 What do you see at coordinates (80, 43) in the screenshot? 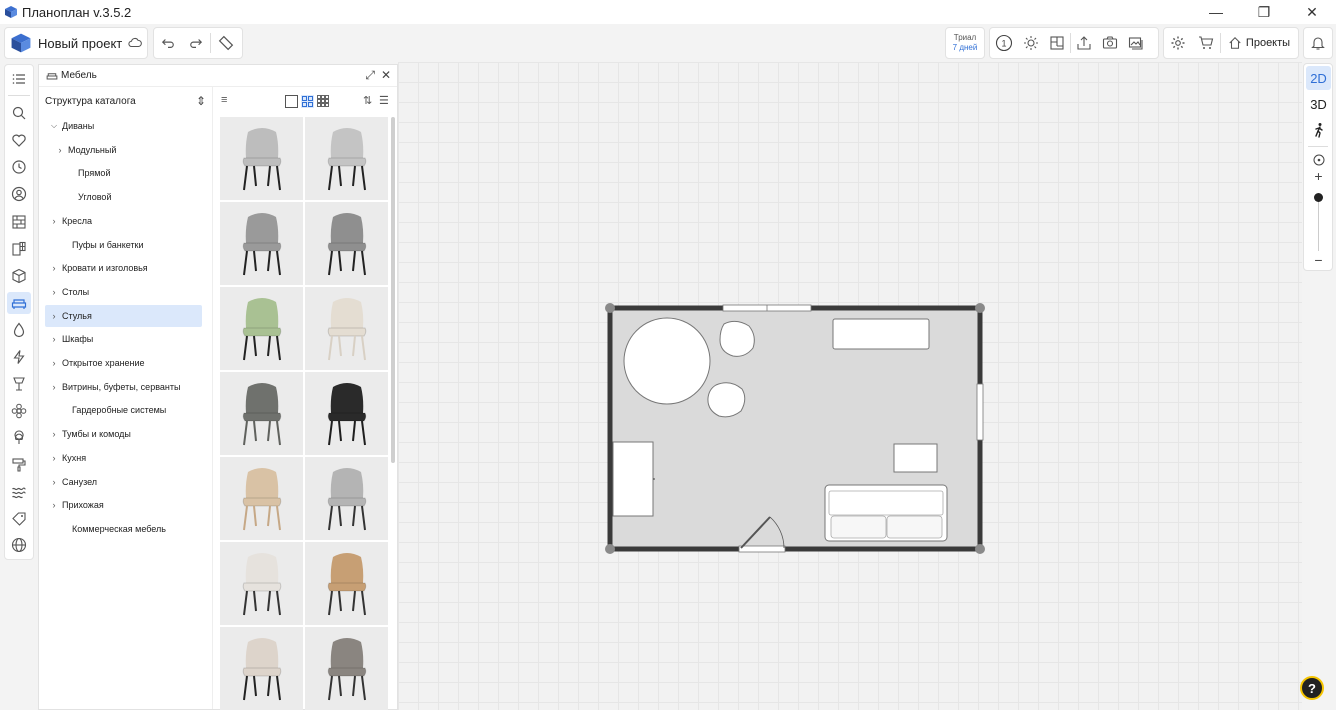
I see `project-name: Новый проект` at bounding box center [80, 43].